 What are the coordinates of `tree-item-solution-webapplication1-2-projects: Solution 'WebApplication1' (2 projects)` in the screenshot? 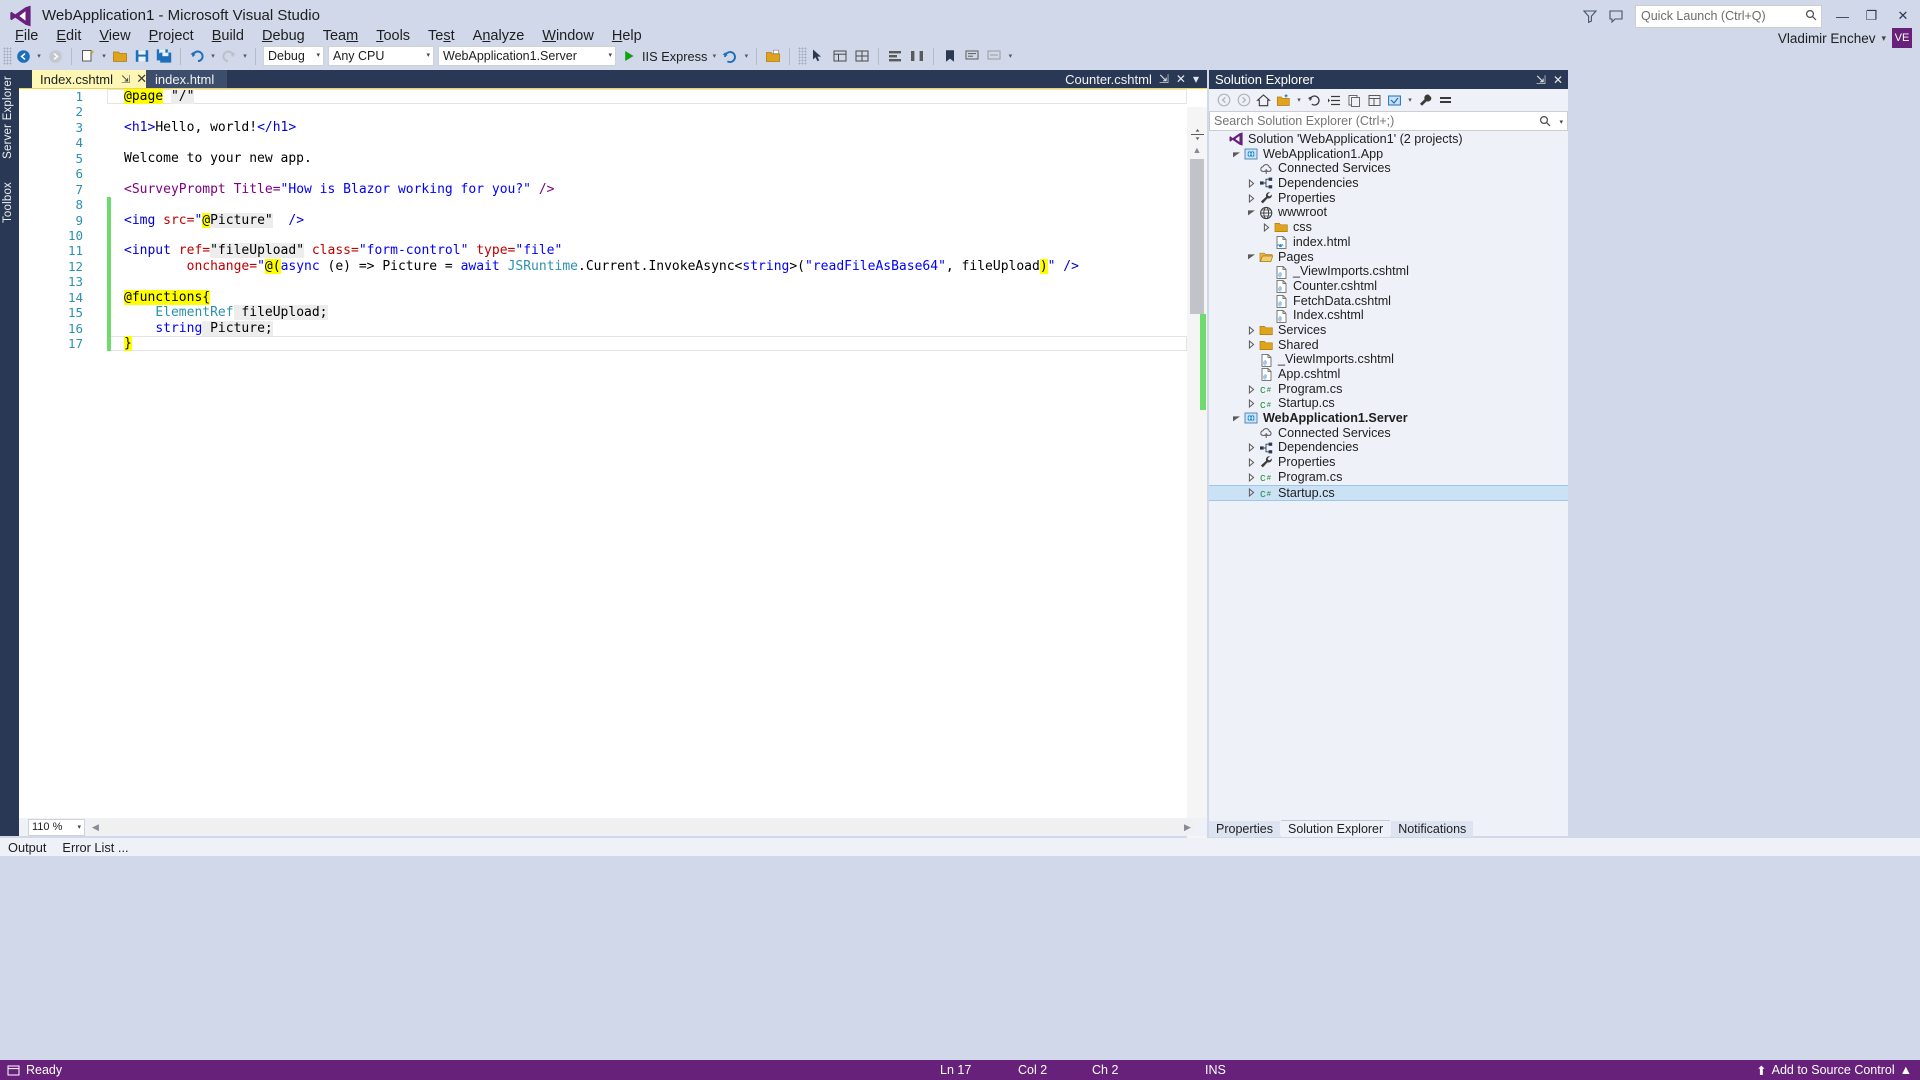 It's located at (1388, 139).